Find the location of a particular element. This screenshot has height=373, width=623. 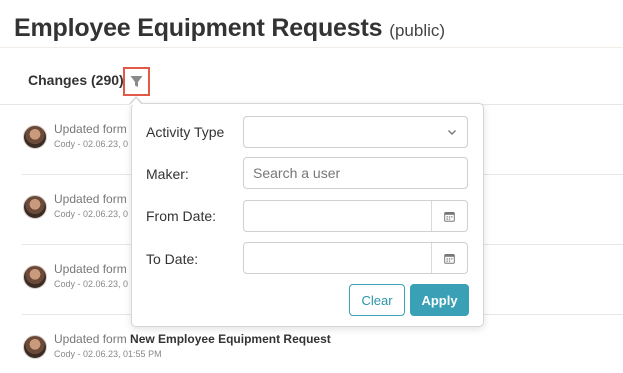

to-date-input is located at coordinates (355, 258).